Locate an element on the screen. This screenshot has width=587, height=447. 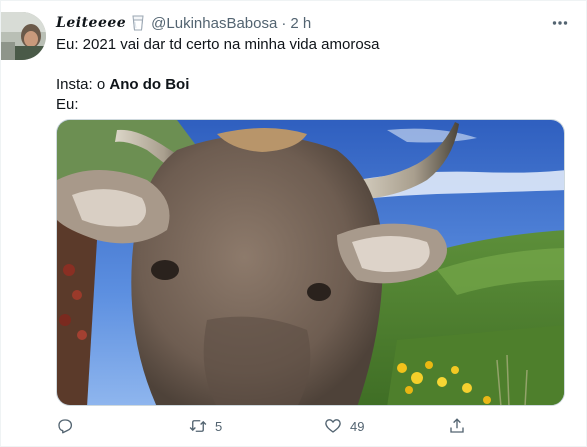
retweet-count: 5 is located at coordinates (219, 426).